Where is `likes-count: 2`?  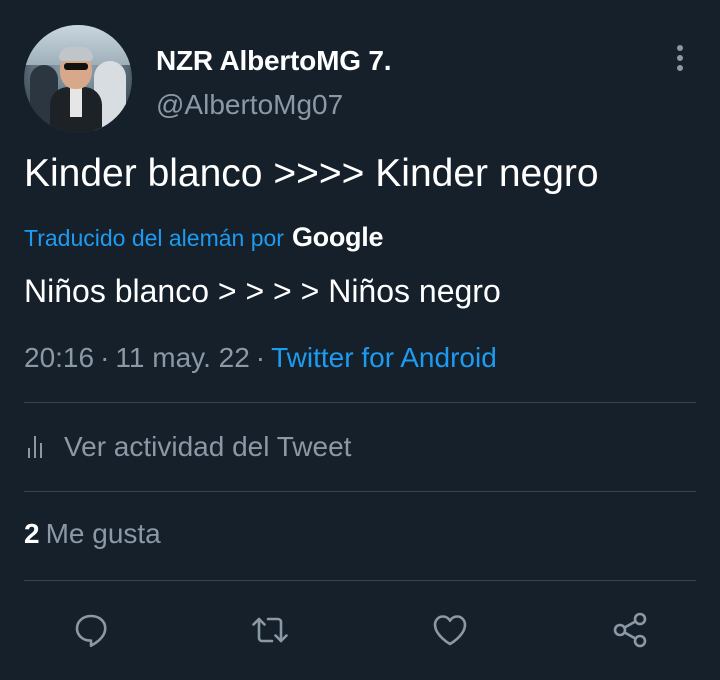 likes-count: 2 is located at coordinates (32, 533).